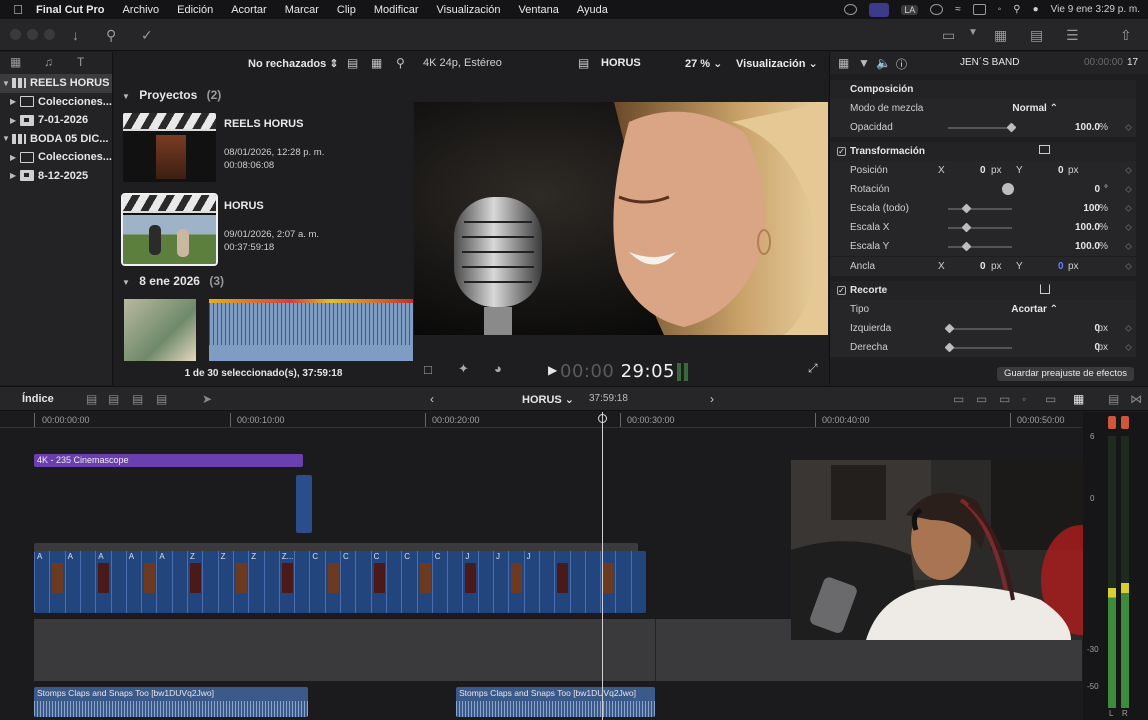 The width and height of the screenshot is (1148, 720). I want to click on minimize-window-button, so click(32, 34).